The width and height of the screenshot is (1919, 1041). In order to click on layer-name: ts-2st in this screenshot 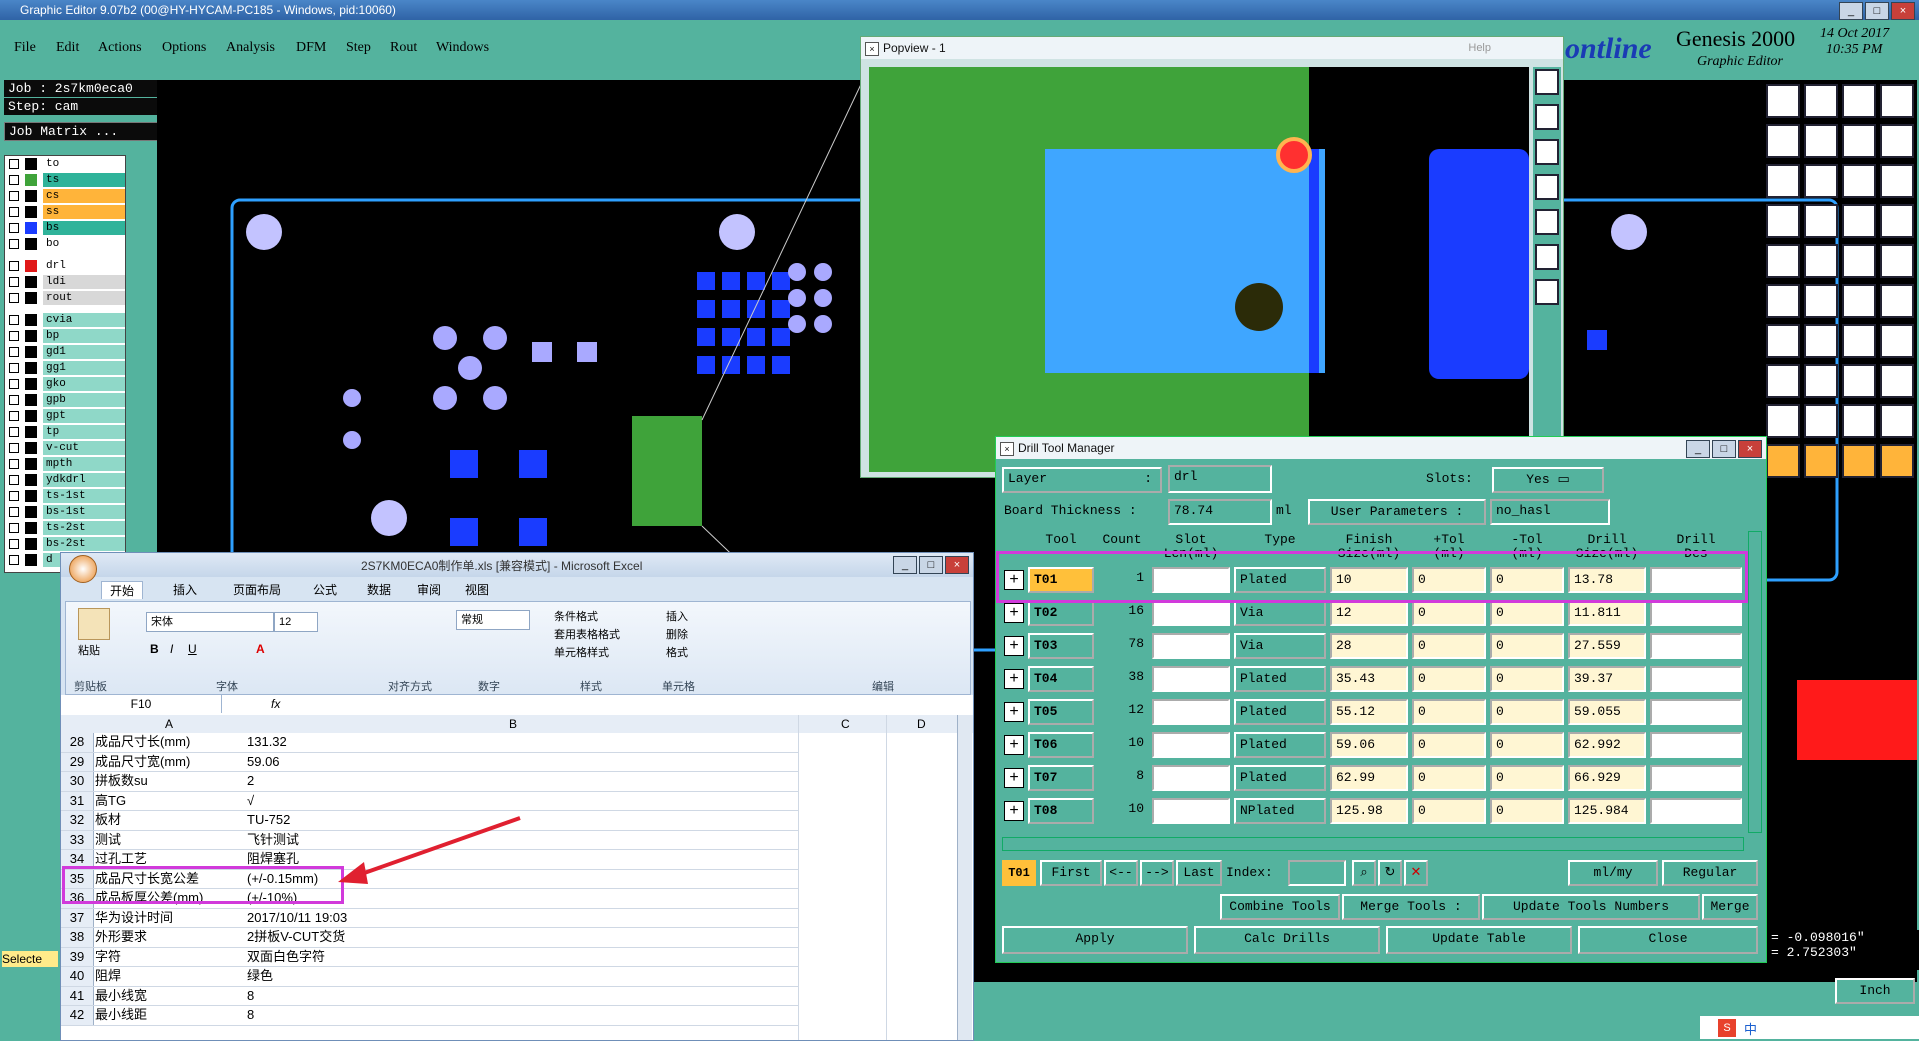, I will do `click(84, 528)`.